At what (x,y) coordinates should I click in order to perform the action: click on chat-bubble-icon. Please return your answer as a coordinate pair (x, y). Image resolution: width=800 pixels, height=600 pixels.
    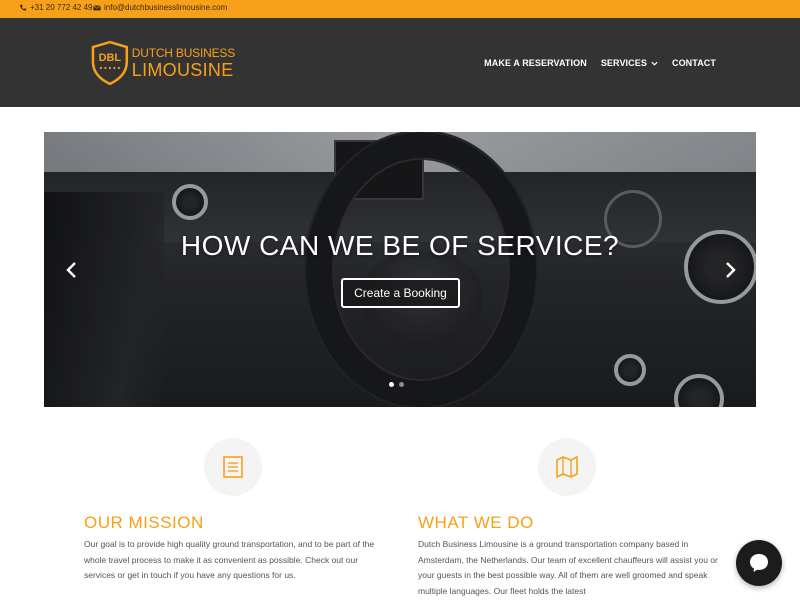
    Looking at the image, I should click on (759, 563).